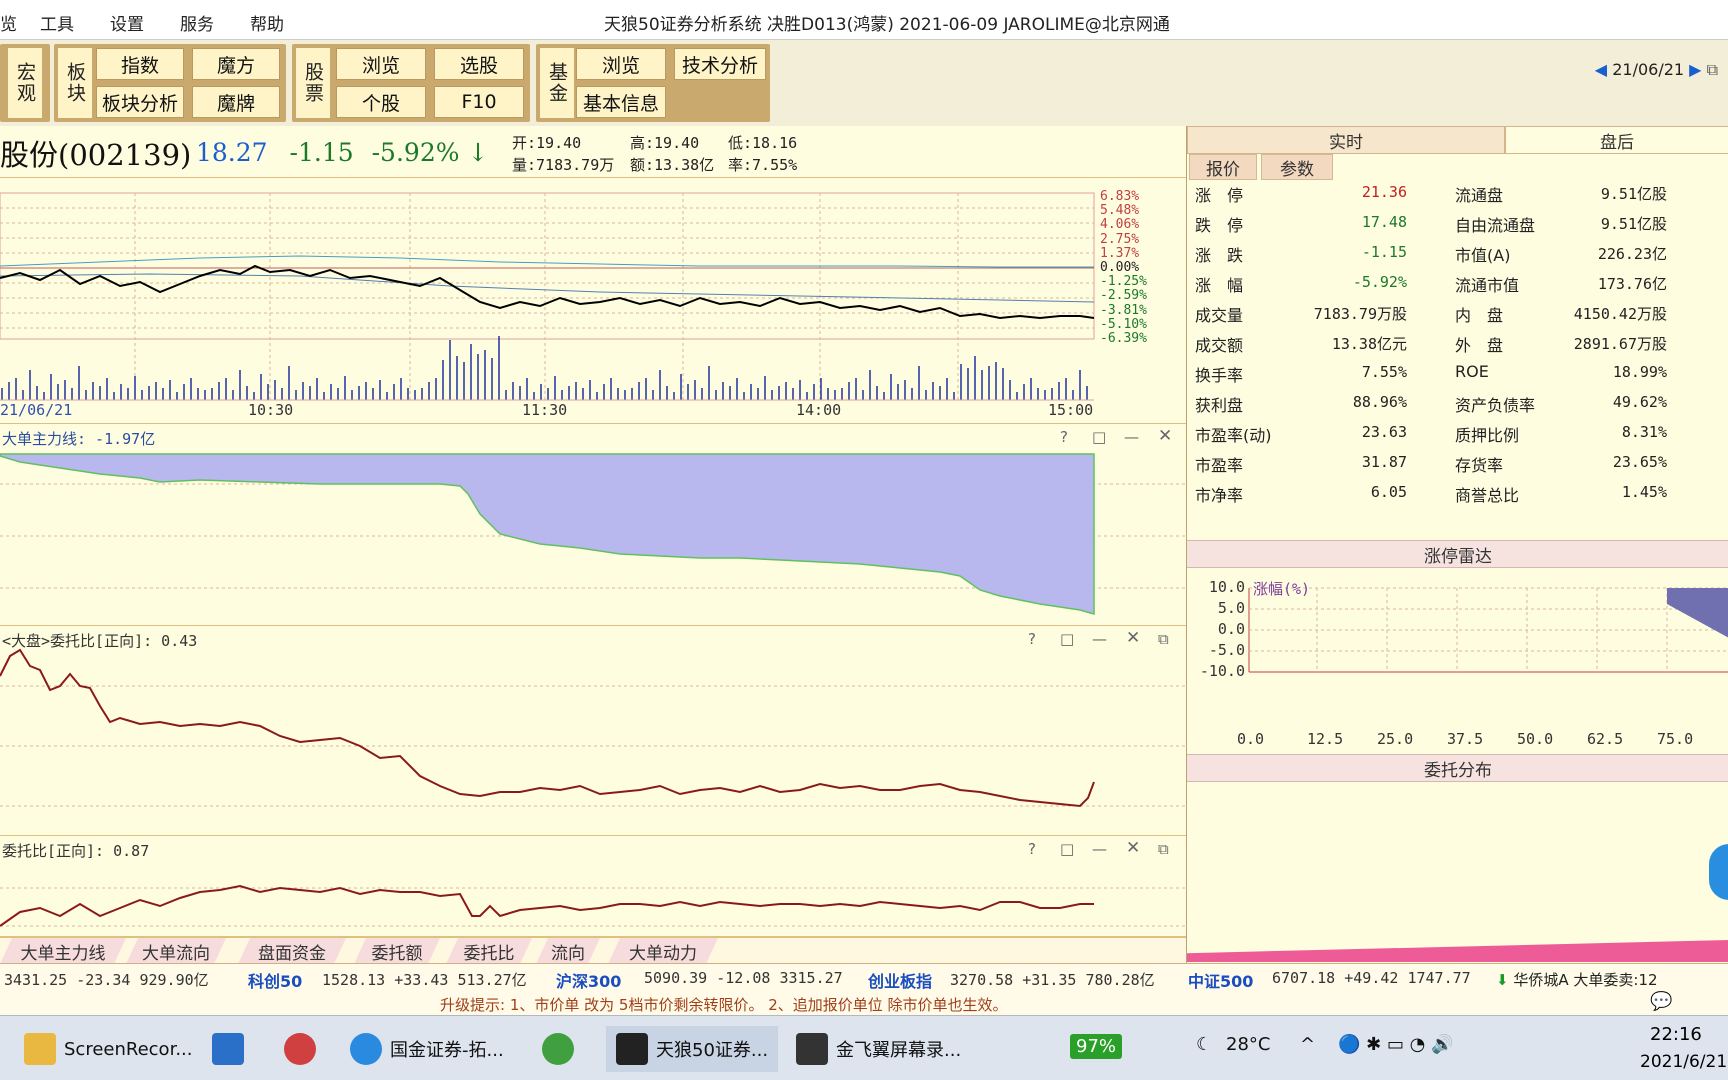  Describe the element at coordinates (1601, 69) in the screenshot. I see `prev-date-icon: ◀` at that location.